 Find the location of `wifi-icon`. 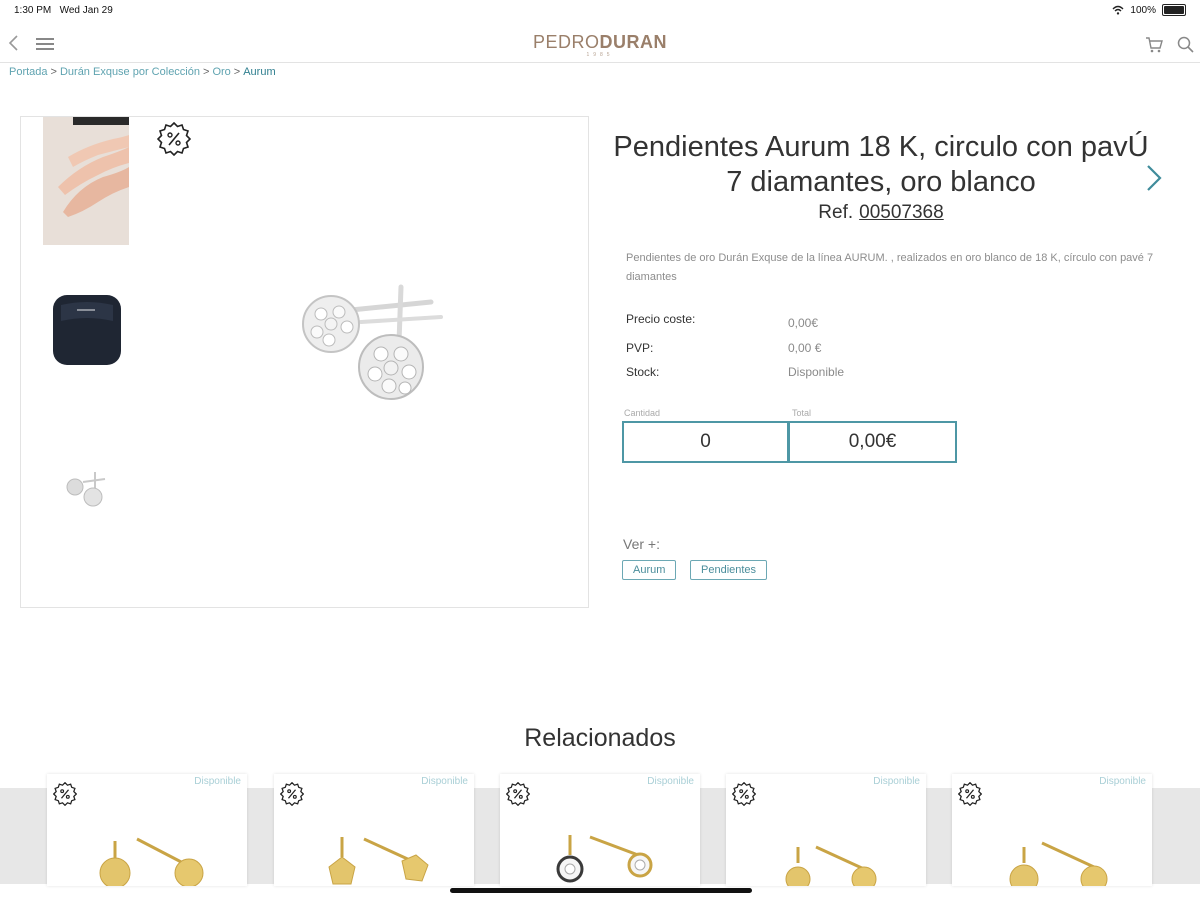

wifi-icon is located at coordinates (1118, 10).